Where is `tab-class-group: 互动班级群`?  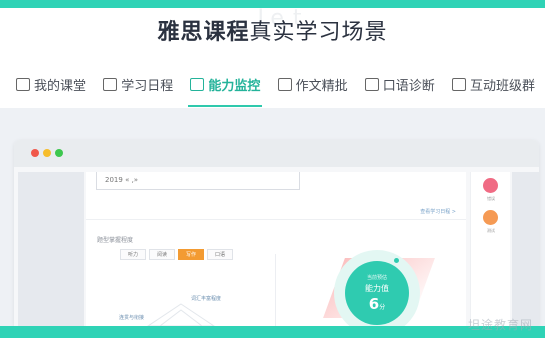 tab-class-group: 互动班级群 is located at coordinates (493, 84).